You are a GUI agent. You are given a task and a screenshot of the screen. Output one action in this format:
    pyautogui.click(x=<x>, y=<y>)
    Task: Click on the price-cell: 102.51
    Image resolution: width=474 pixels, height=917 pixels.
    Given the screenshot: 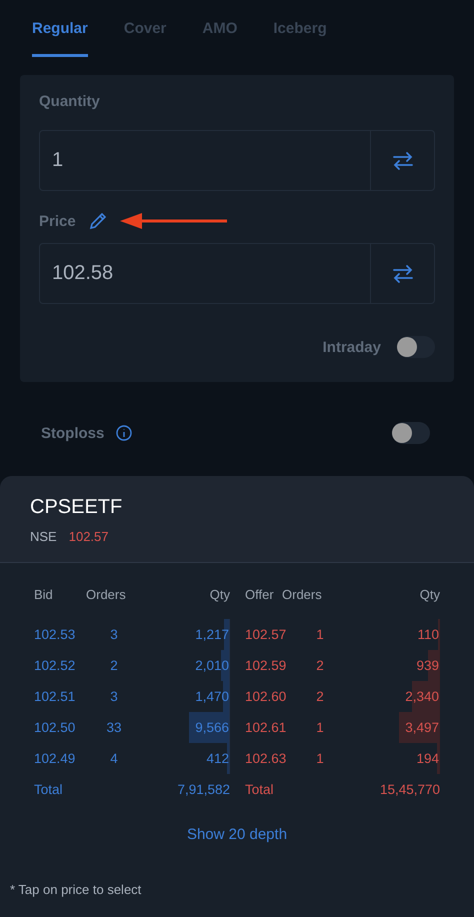 What is the action you would take?
    pyautogui.click(x=64, y=696)
    